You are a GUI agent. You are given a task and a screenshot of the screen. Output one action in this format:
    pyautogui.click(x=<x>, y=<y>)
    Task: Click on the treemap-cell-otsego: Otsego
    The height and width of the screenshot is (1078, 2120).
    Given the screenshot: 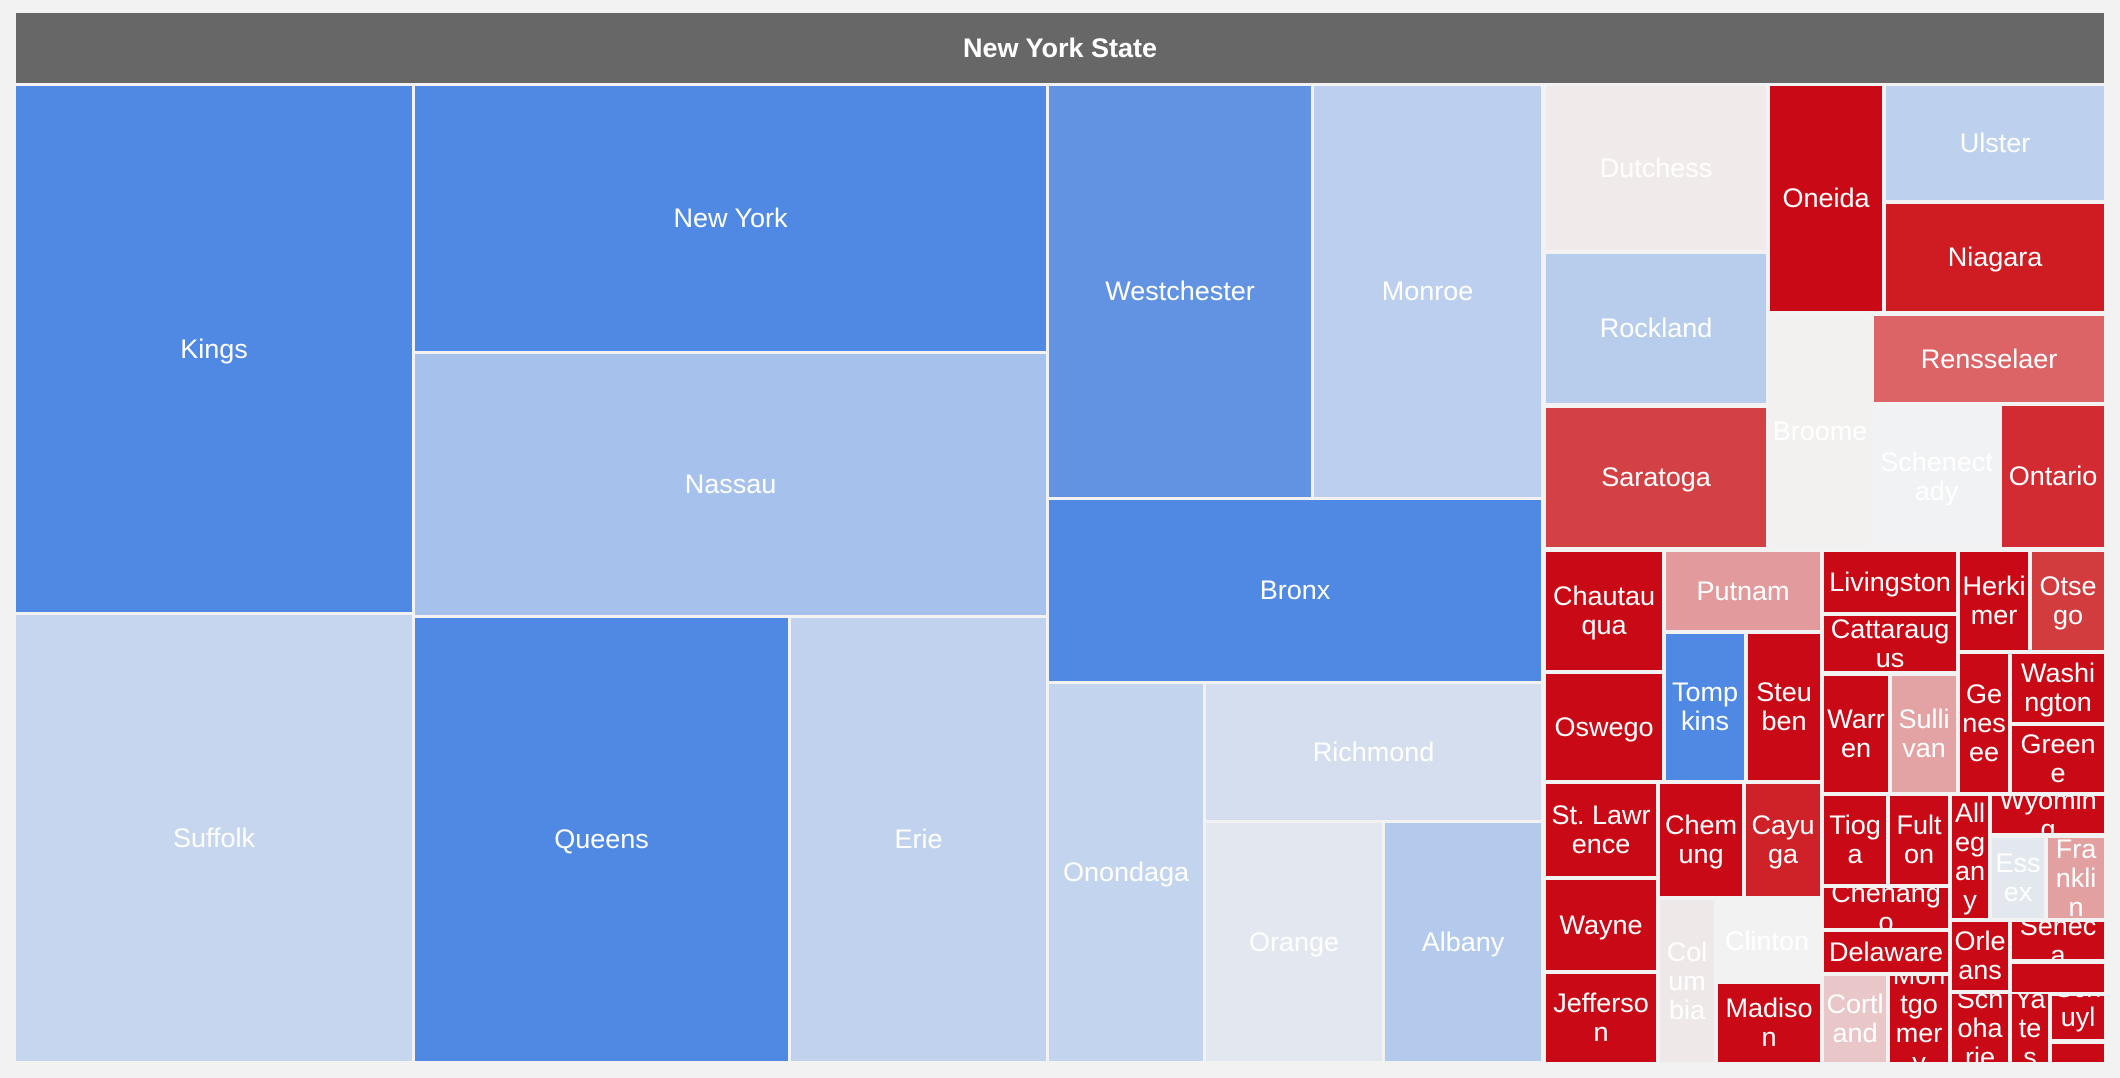 What is the action you would take?
    pyautogui.click(x=2068, y=601)
    